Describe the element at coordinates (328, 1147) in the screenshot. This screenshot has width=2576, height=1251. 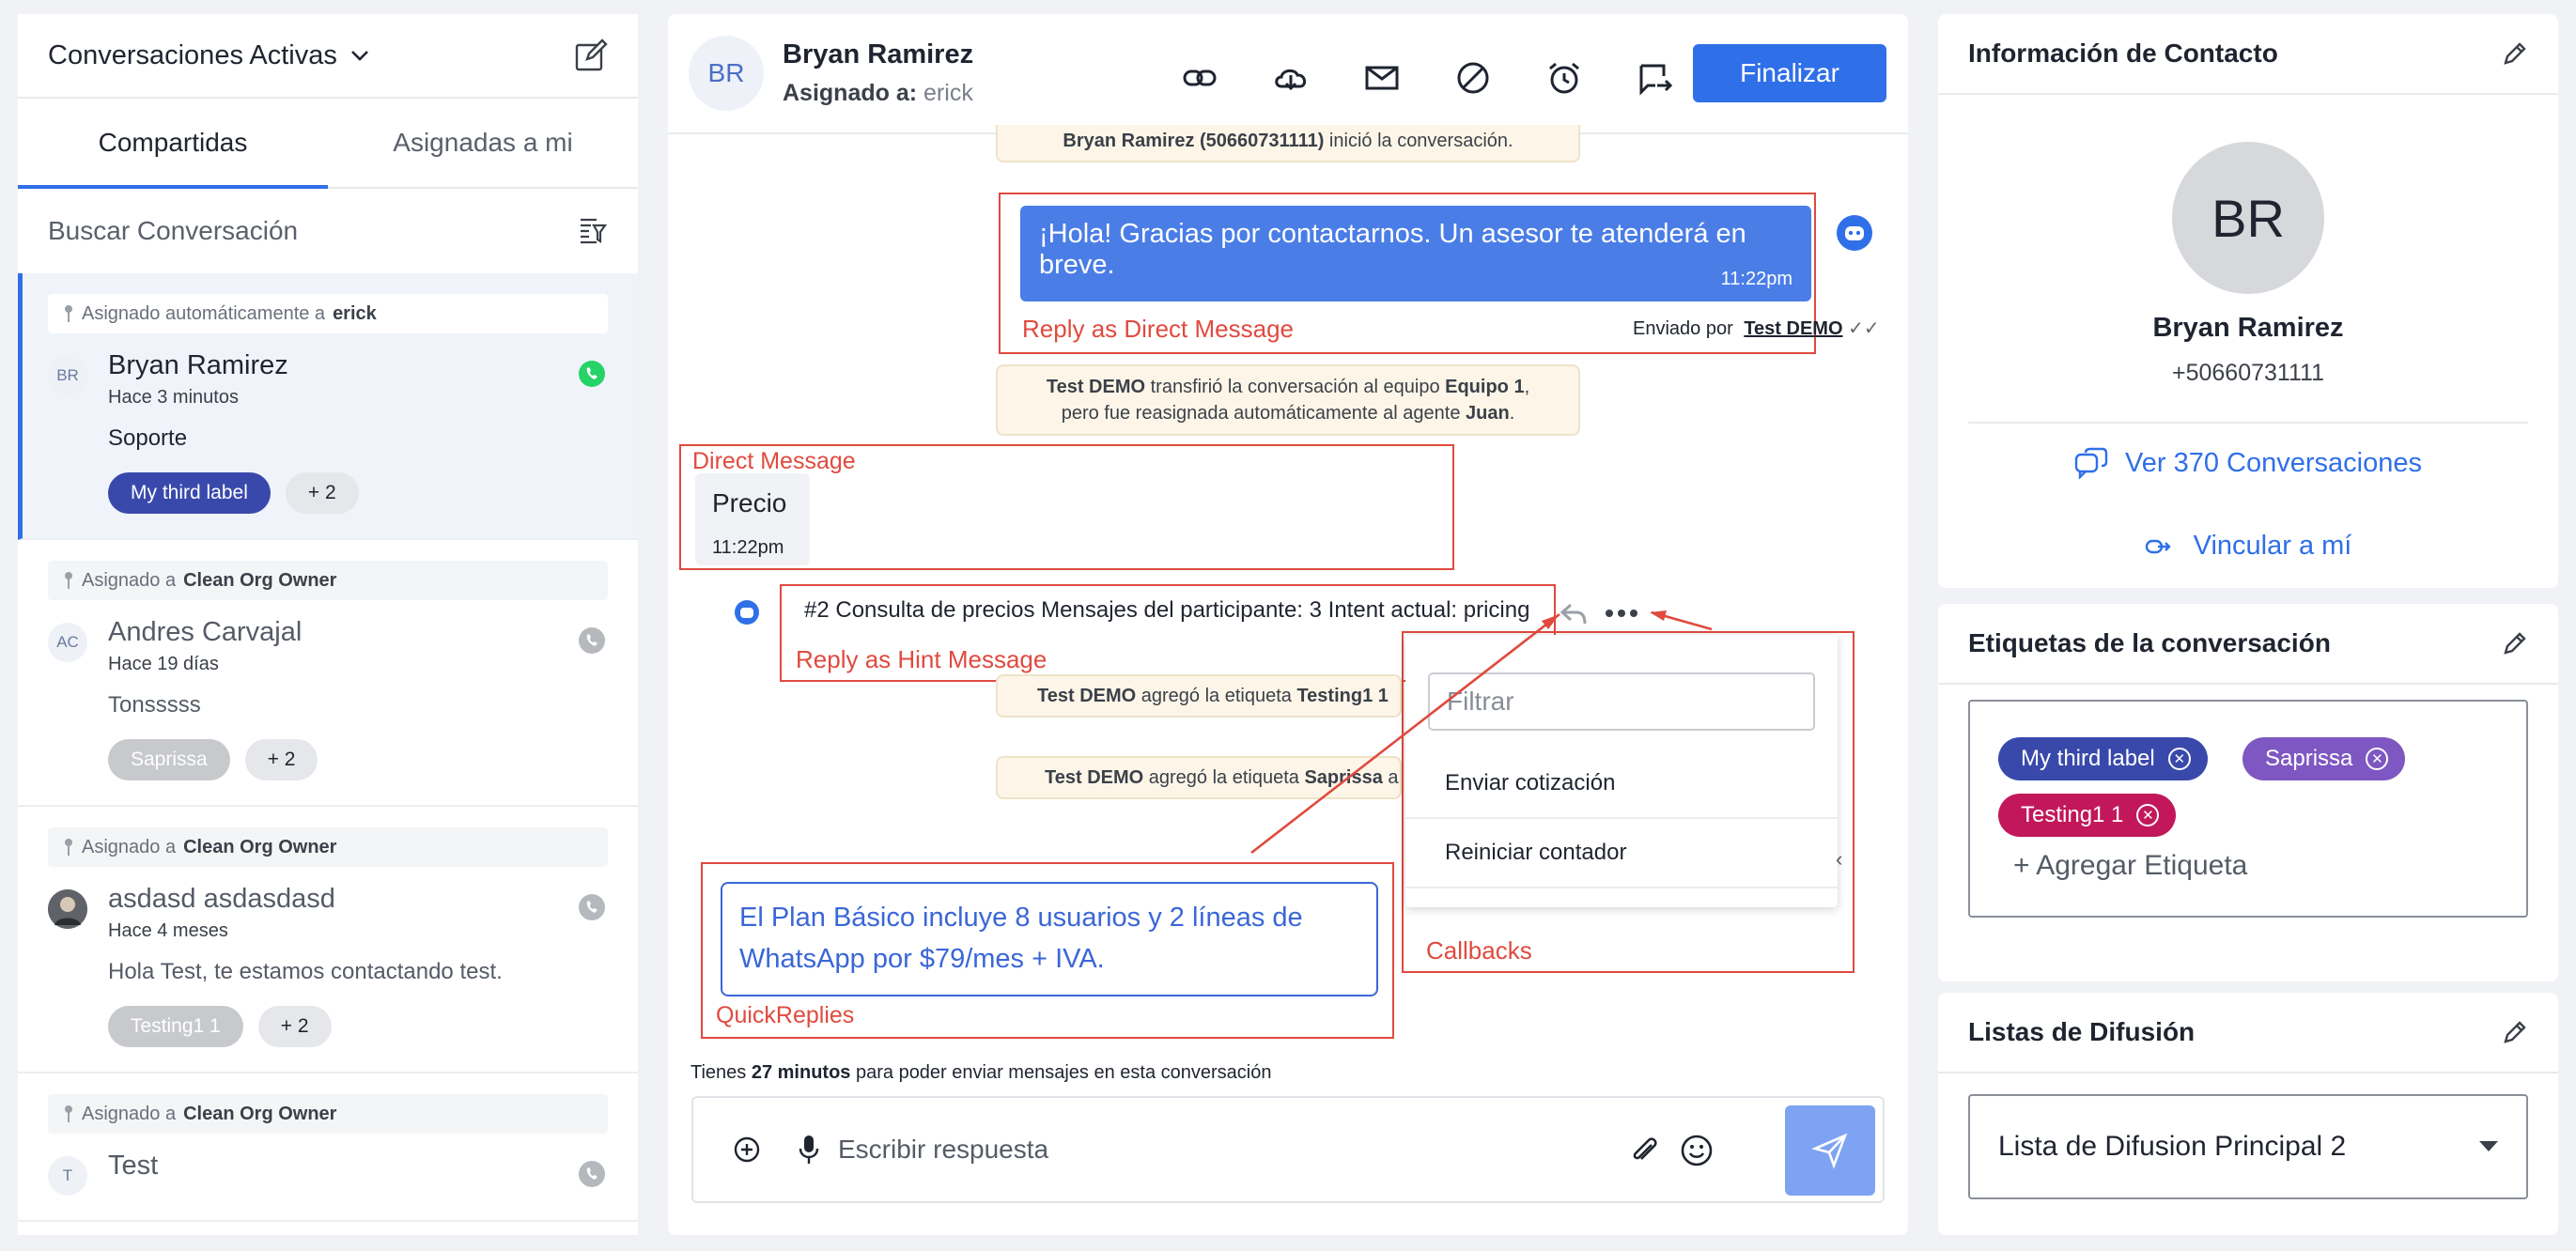
I see `conversation-item: Asignado a Clean Org Owner T Test` at that location.